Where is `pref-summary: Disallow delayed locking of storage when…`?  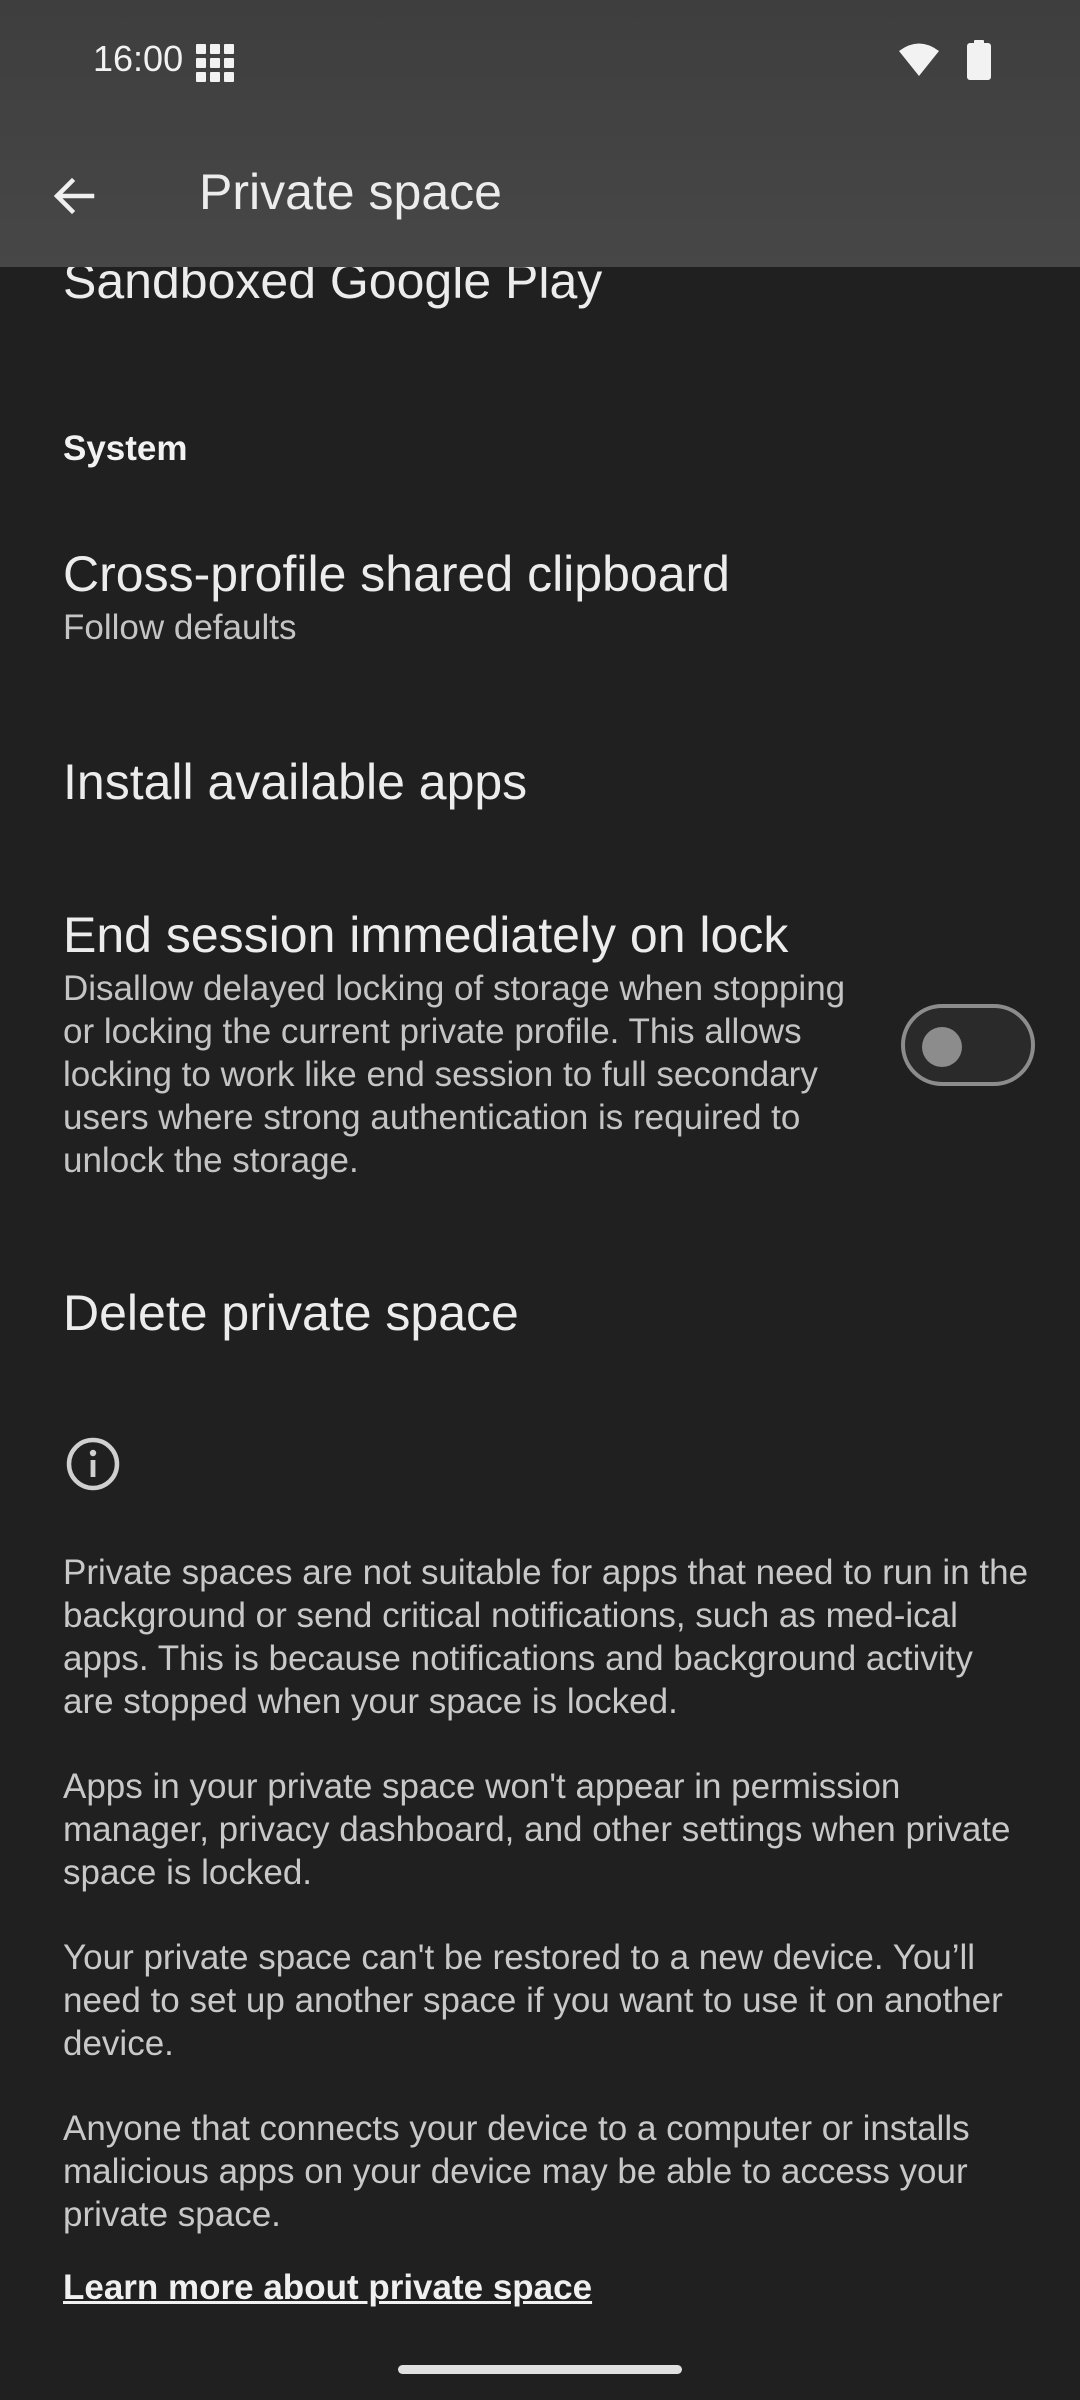 pref-summary: Disallow delayed locking of storage when… is located at coordinates (454, 1074).